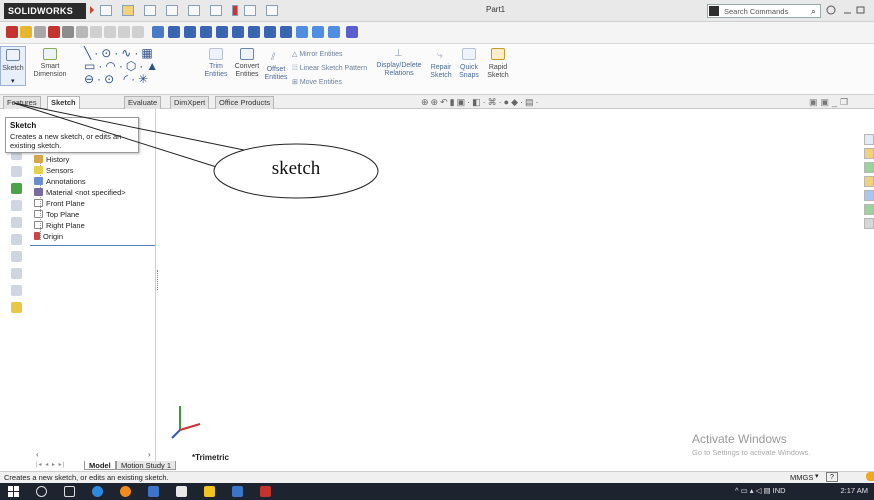 This screenshot has height=500, width=874. Describe the element at coordinates (869, 209) in the screenshot. I see `custom-properties-icon` at that location.